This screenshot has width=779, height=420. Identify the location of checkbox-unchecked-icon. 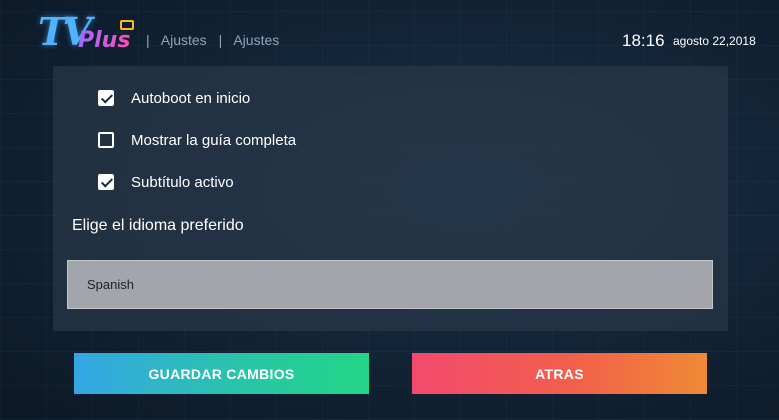
(106, 140).